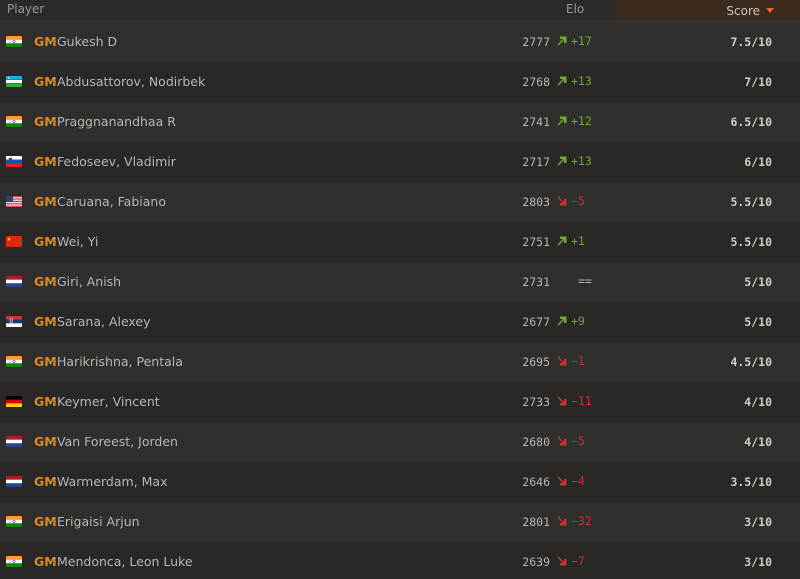 This screenshot has height=579, width=800. What do you see at coordinates (536, 162) in the screenshot?
I see `player-elo: 2717` at bounding box center [536, 162].